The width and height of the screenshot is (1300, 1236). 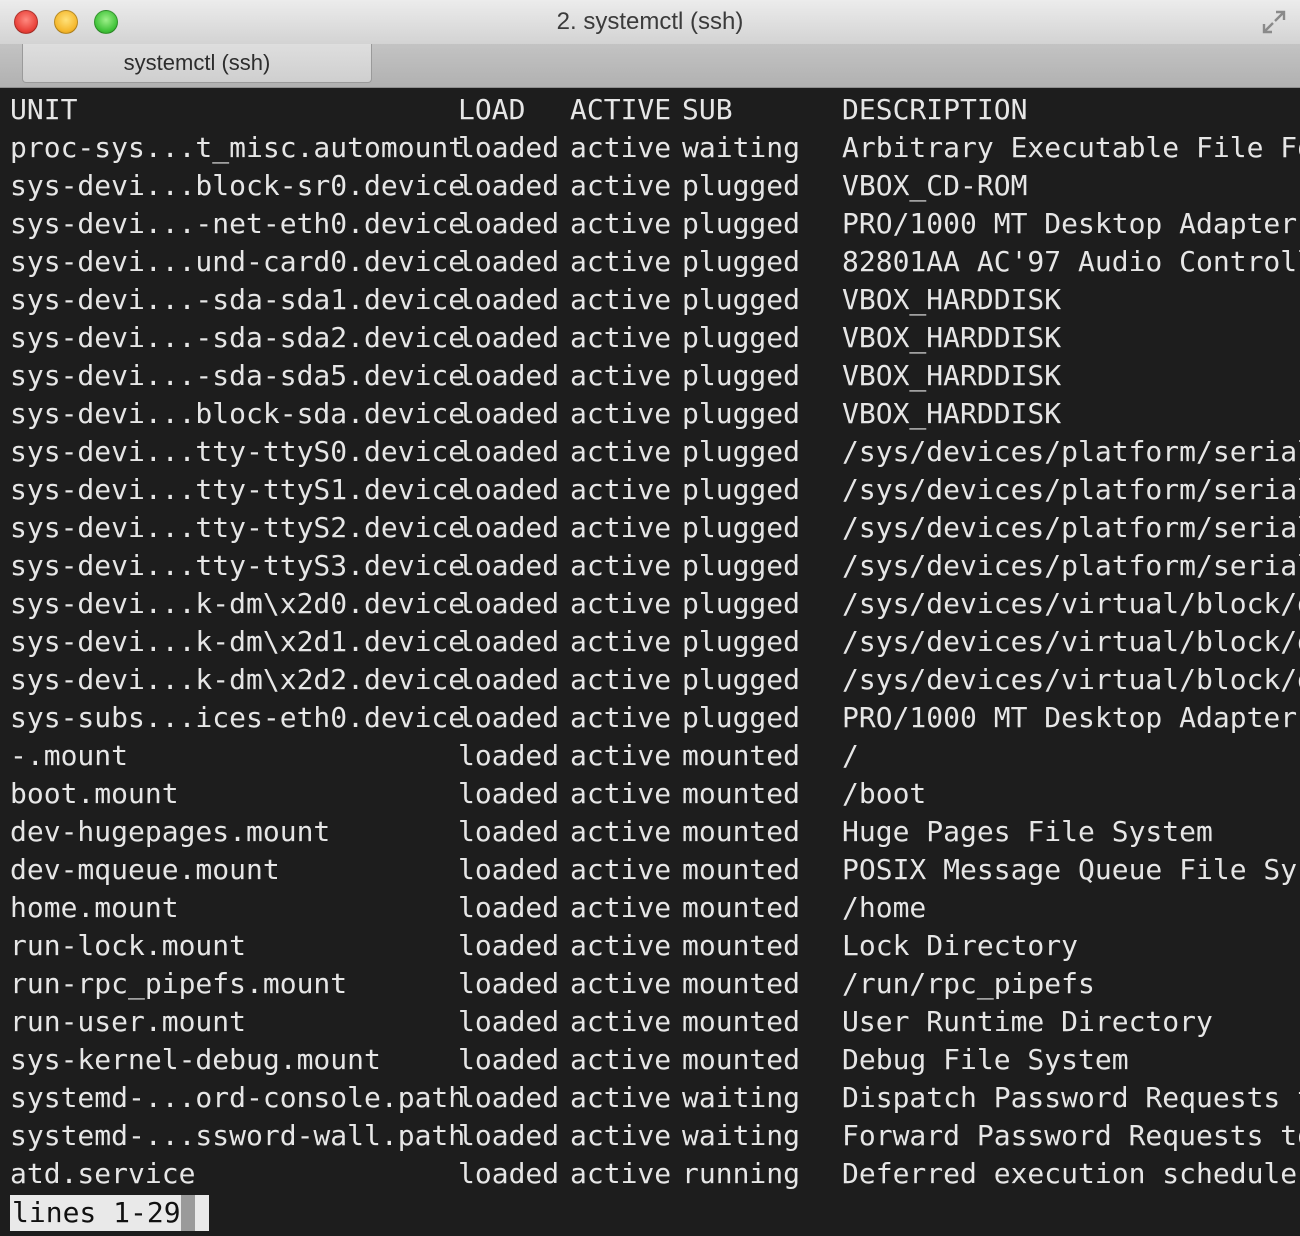 What do you see at coordinates (1027, 831) in the screenshot?
I see `cell-description: Huge Pages File System` at bounding box center [1027, 831].